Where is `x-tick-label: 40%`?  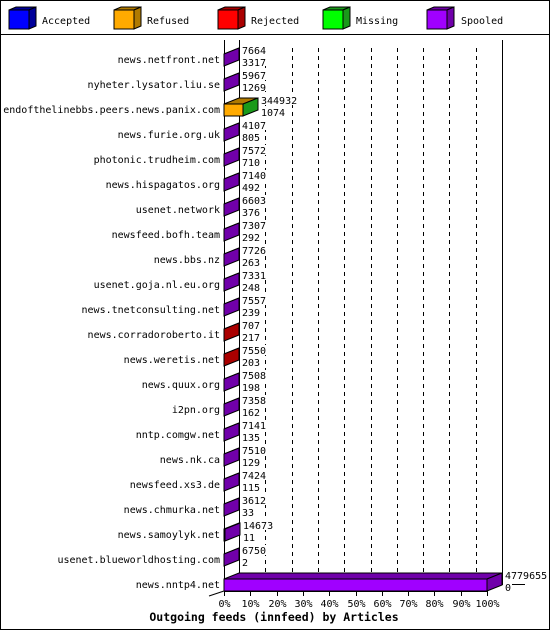 x-tick-label: 40% is located at coordinates (329, 604).